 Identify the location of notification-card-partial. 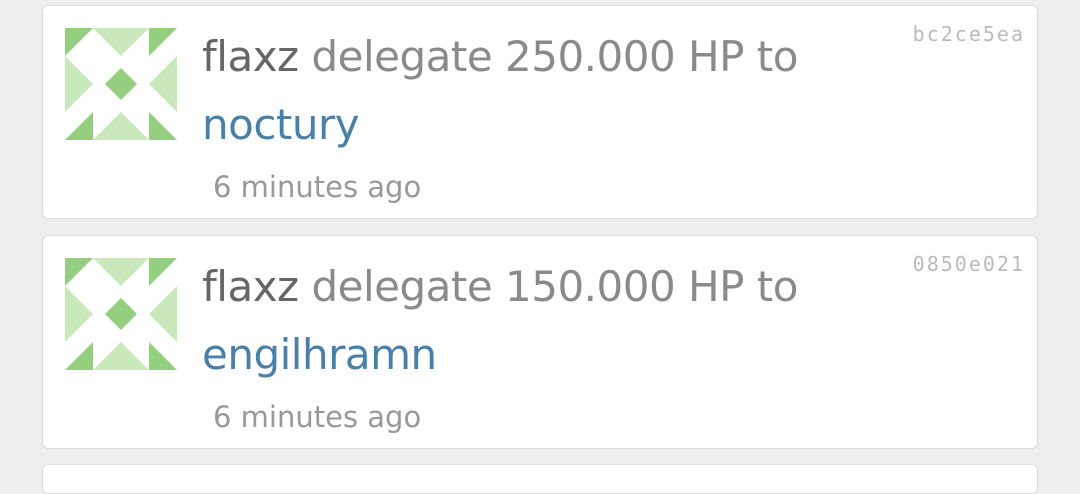
(540, 479).